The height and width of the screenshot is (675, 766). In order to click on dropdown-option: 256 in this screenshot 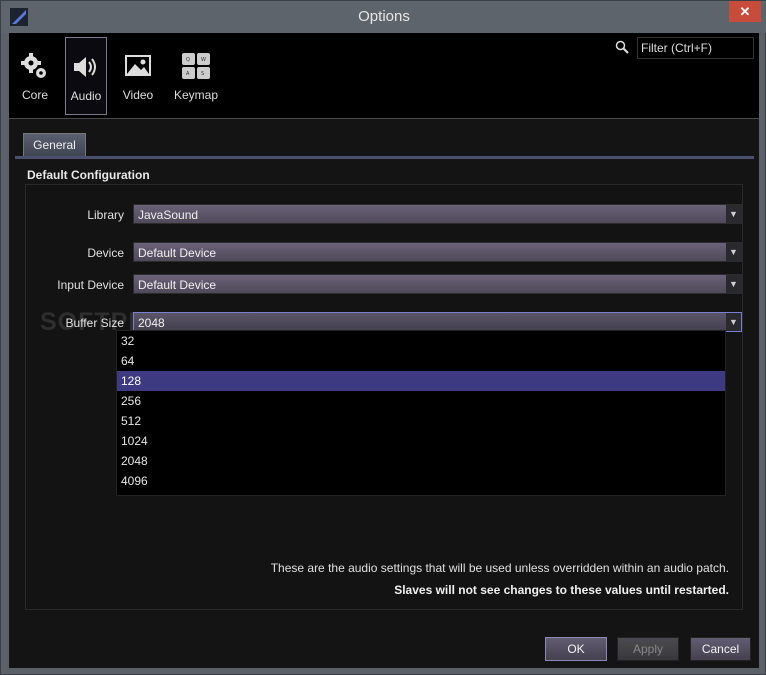, I will do `click(421, 401)`.